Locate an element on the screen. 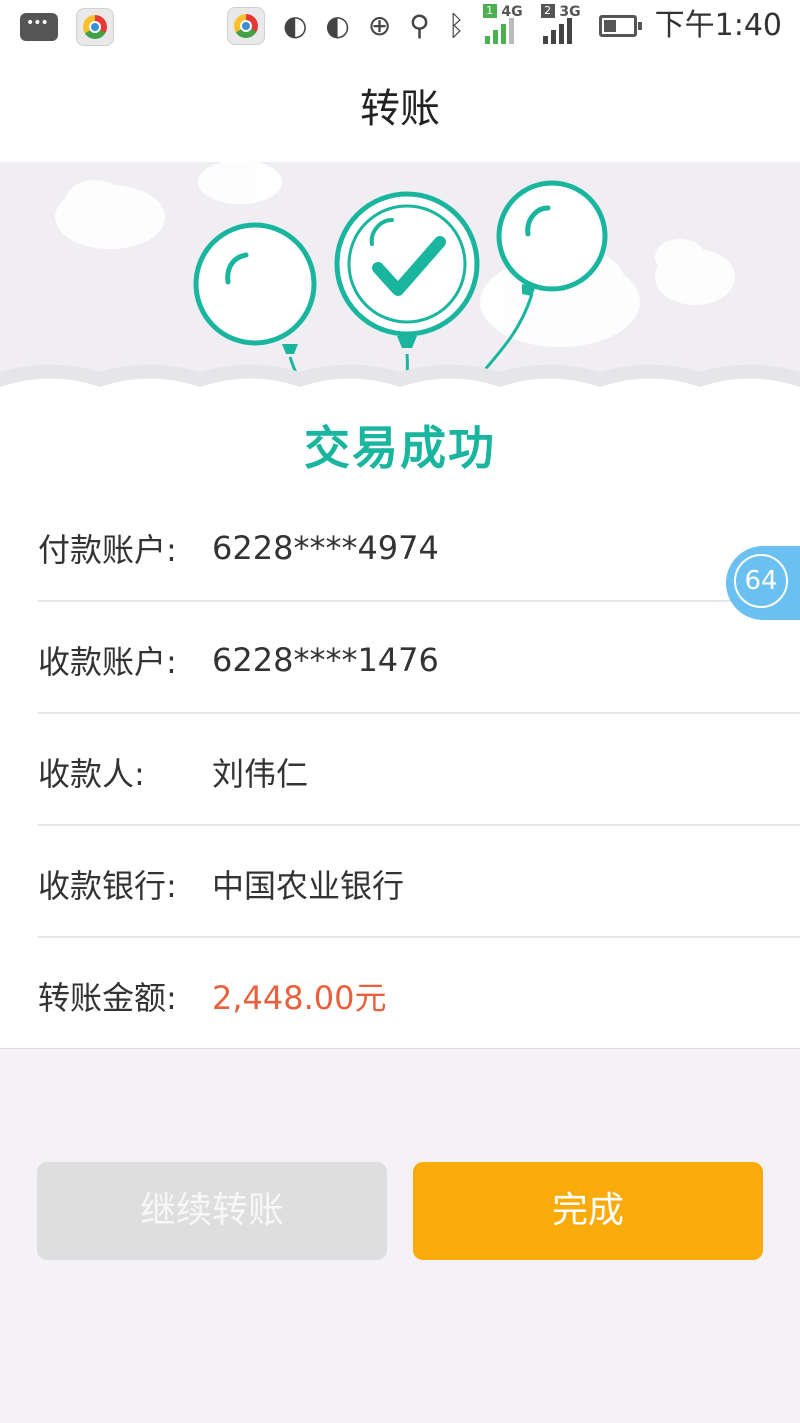  bluetooth-icon: ᛒ is located at coordinates (456, 25).